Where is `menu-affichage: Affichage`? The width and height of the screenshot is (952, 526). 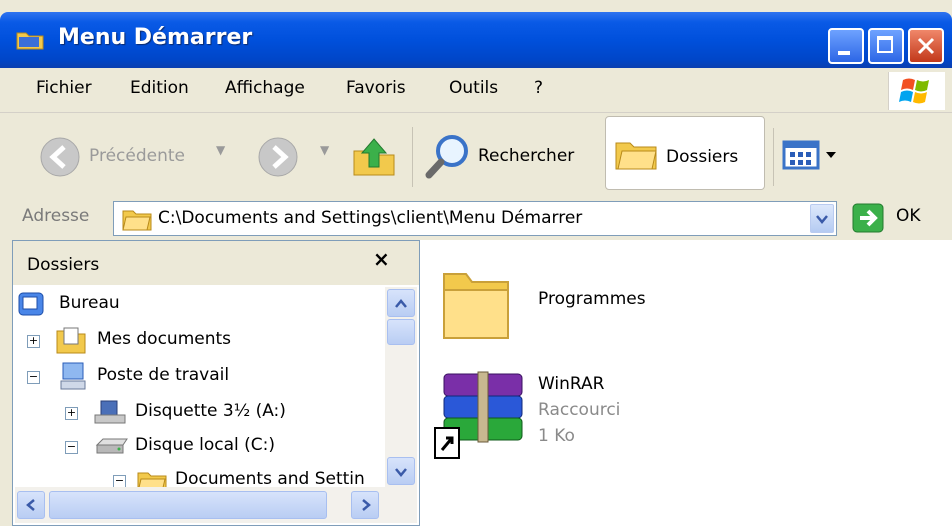
menu-affichage: Affichage is located at coordinates (265, 88).